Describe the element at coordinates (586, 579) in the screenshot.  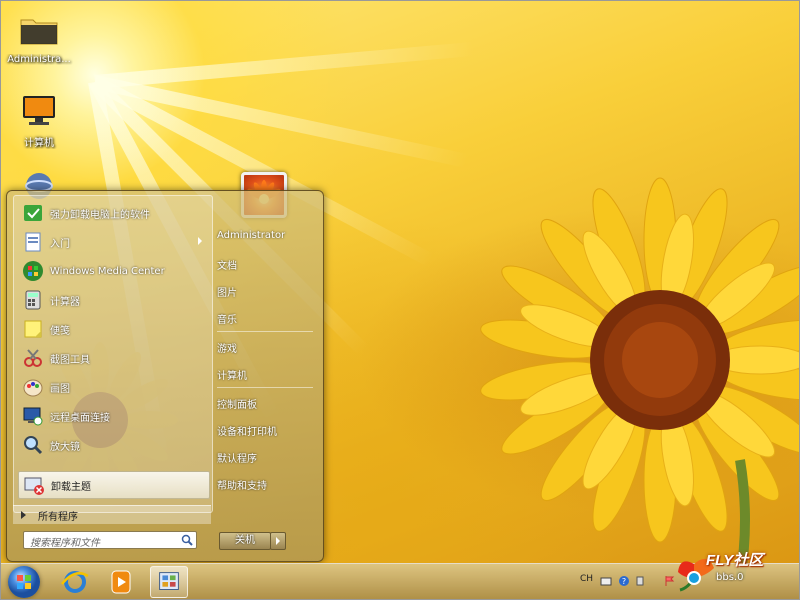
I see `language-indicator: CH` at that location.